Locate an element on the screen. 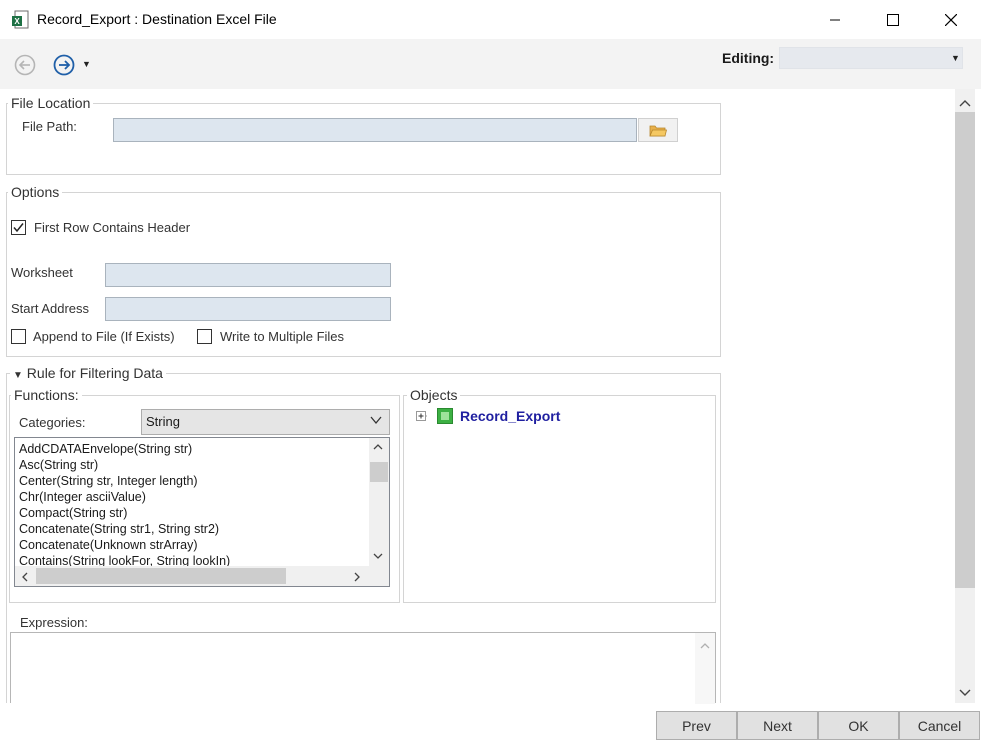 This screenshot has width=981, height=740. minimize-icon is located at coordinates (835, 19).